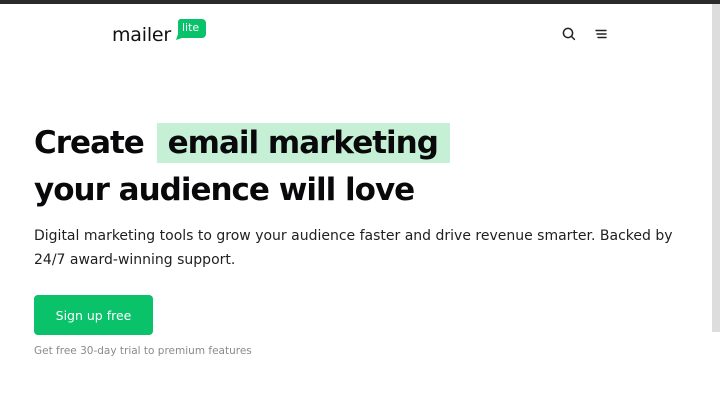 The width and height of the screenshot is (720, 417). I want to click on headline-line-1: Create email marketing, so click(242, 143).